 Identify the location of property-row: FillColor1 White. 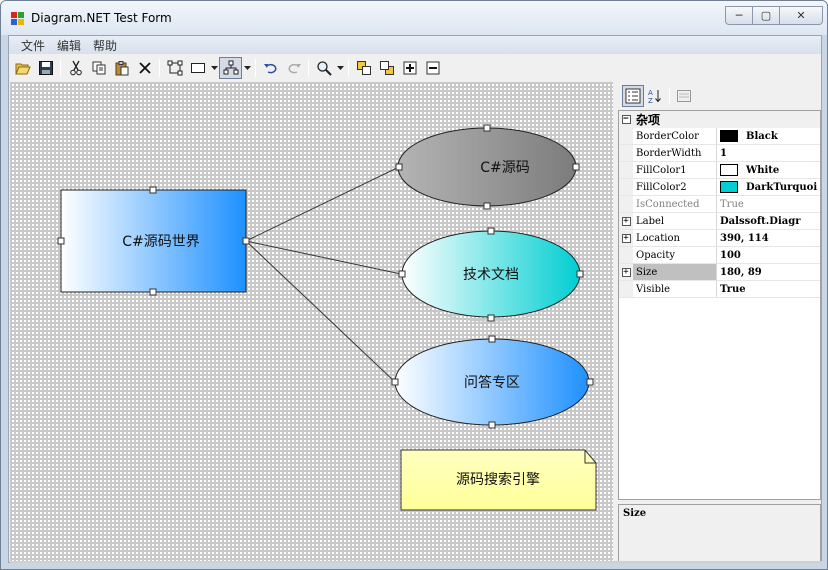
(719, 170).